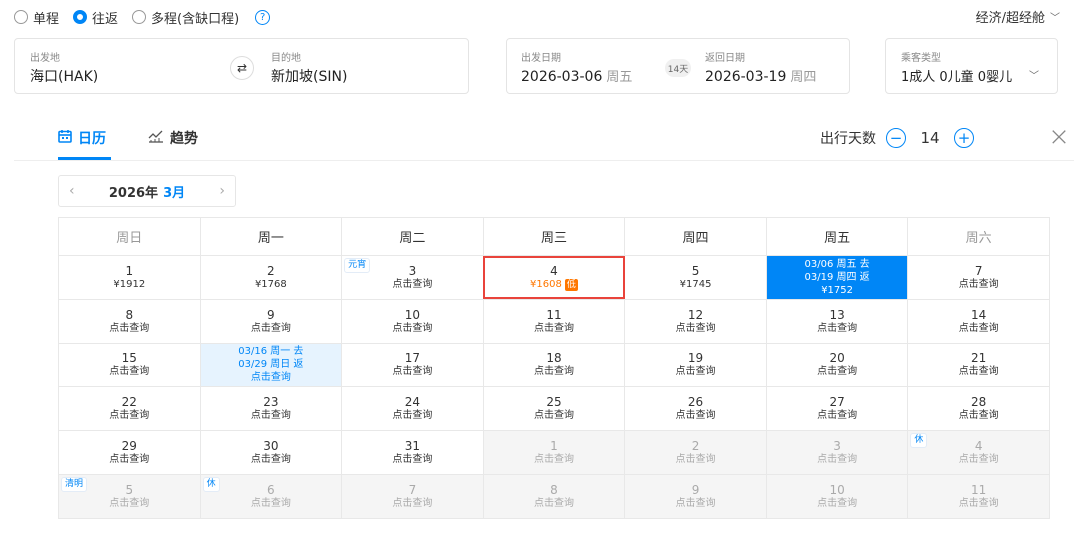  I want to click on calendar-day-cell: 19 点击查询, so click(695, 365).